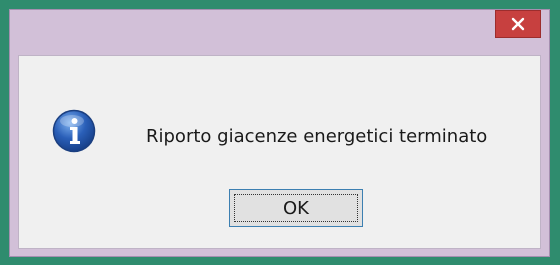  I want to click on dialog-message: Riporto giacenze energetici terminato, so click(317, 136).